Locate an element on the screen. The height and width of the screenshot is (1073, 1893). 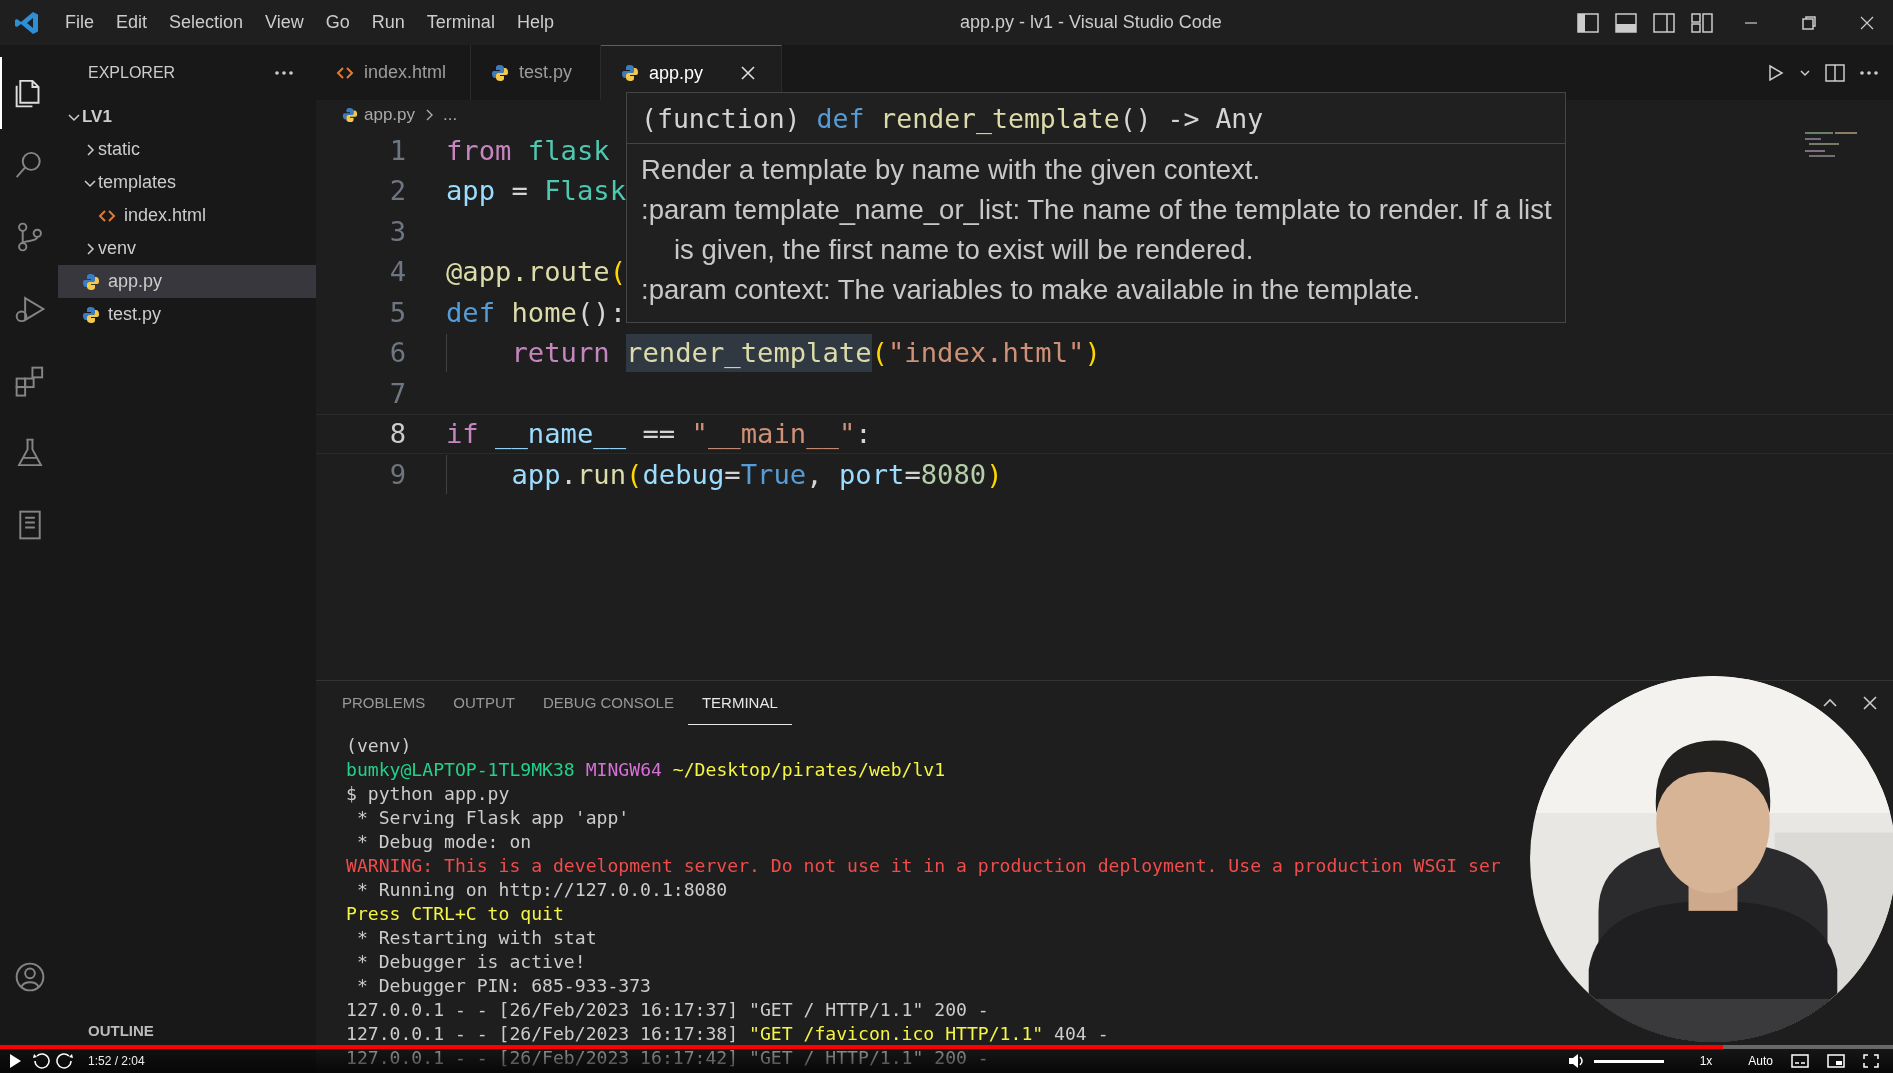
terminal-line: Press CTRL+C to quit is located at coordinates (455, 914).